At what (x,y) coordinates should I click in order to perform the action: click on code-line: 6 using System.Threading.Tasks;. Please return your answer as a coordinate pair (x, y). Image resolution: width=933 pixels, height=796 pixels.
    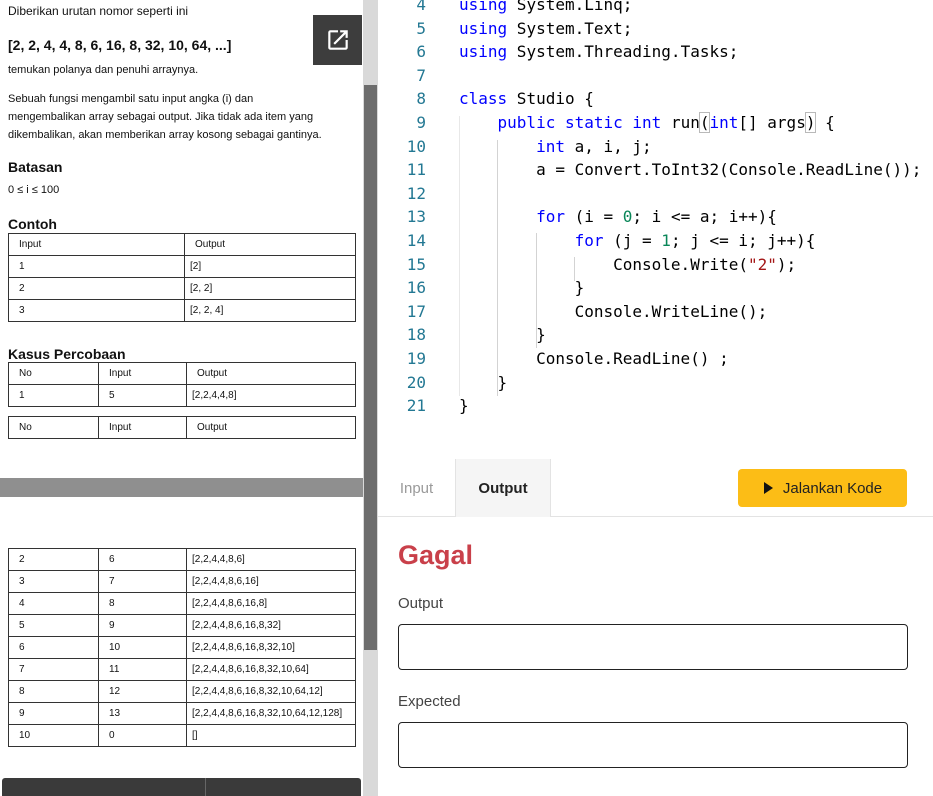
    Looking at the image, I should click on (655, 52).